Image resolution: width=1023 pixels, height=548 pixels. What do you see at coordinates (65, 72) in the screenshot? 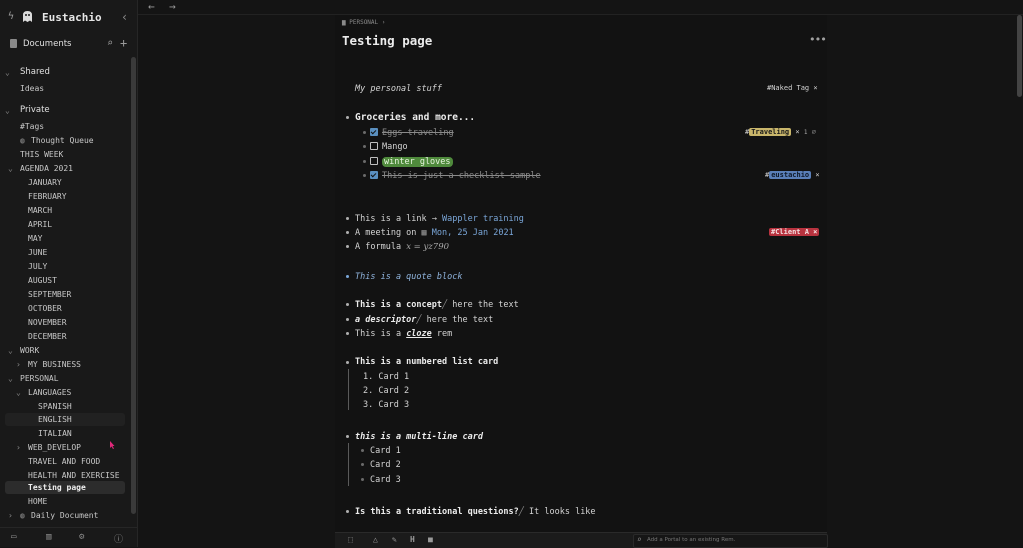
I see `section-shared: ⌄ Shared` at bounding box center [65, 72].